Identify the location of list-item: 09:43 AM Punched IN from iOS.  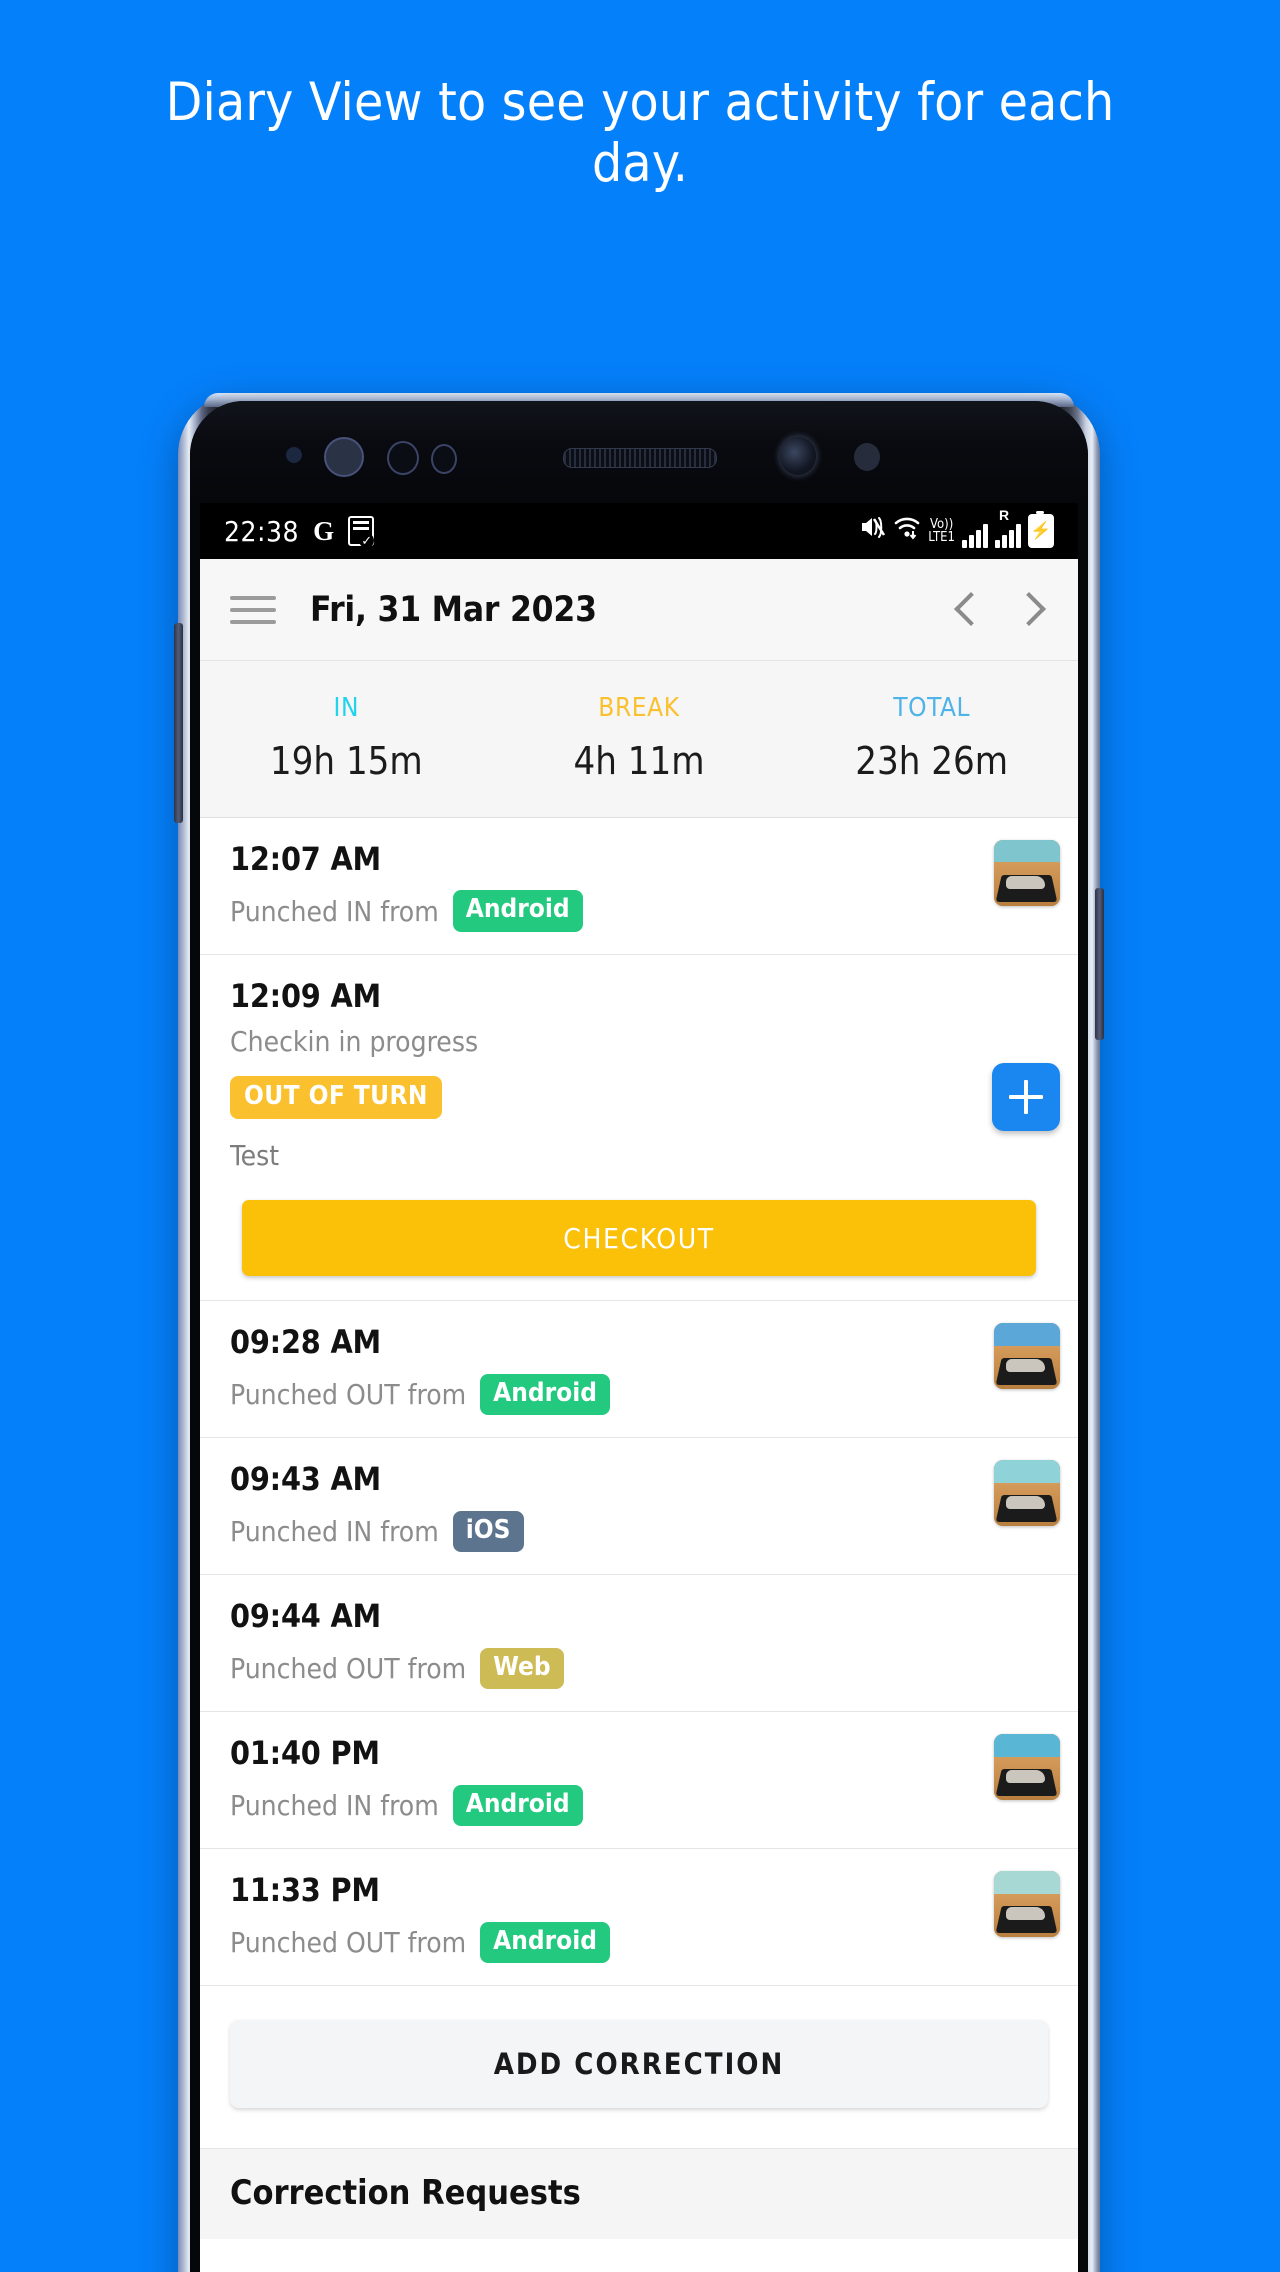
(639, 1507).